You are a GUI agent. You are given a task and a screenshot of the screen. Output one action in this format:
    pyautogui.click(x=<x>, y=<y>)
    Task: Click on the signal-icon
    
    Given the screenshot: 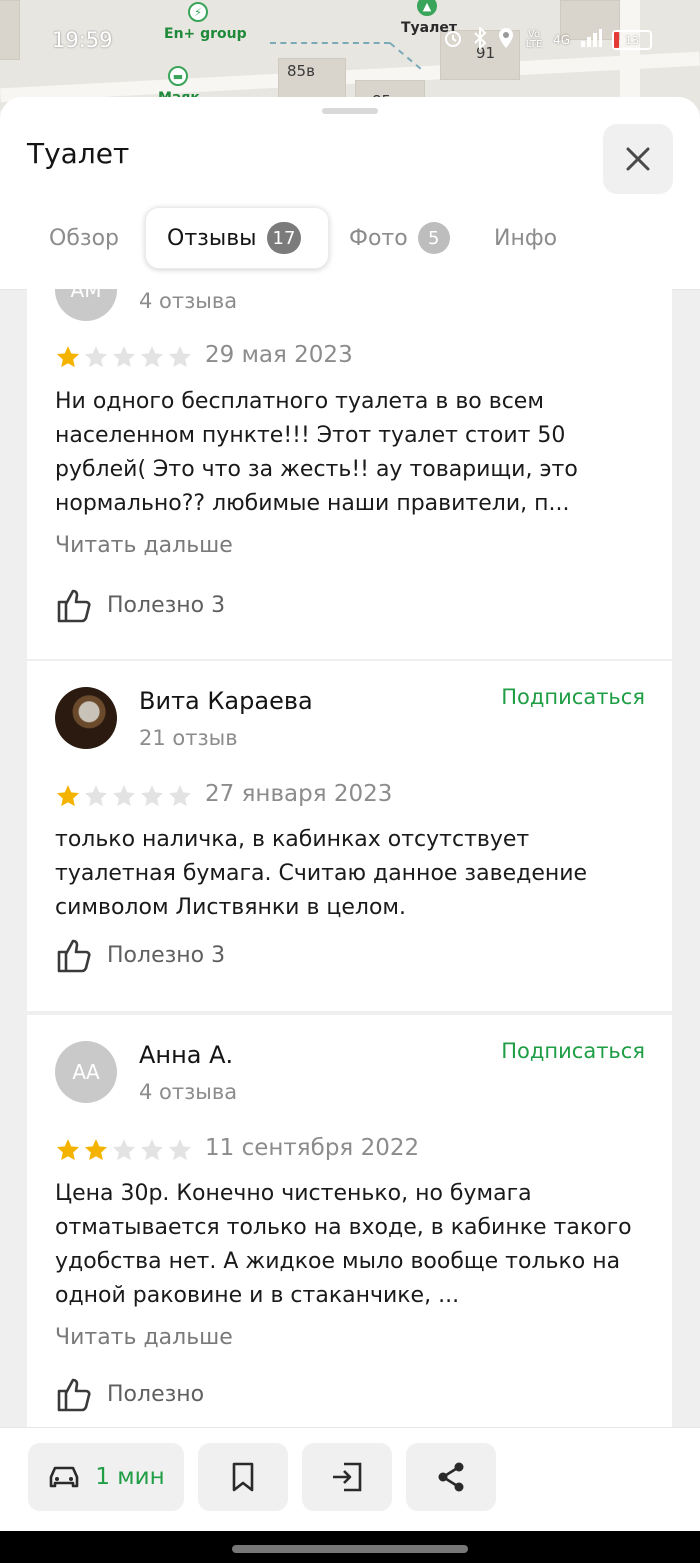 What is the action you would take?
    pyautogui.click(x=591, y=40)
    